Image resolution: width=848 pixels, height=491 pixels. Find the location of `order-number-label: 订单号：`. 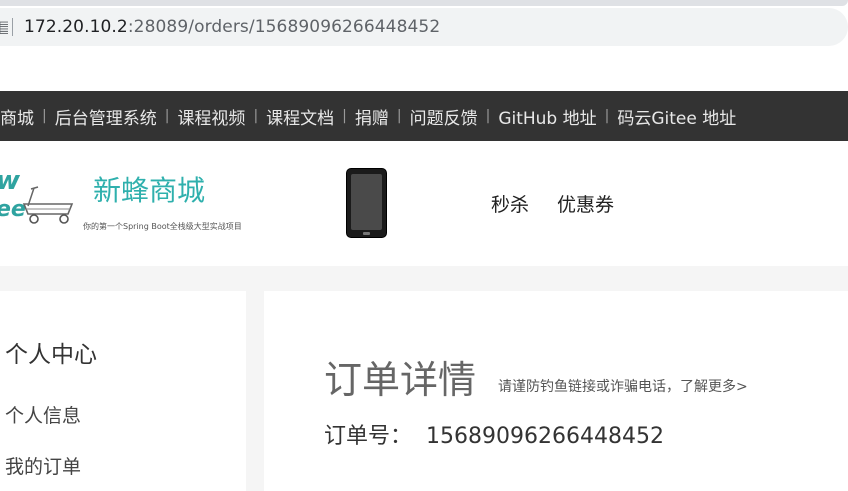

order-number-label: 订单号： is located at coordinates (368, 436).